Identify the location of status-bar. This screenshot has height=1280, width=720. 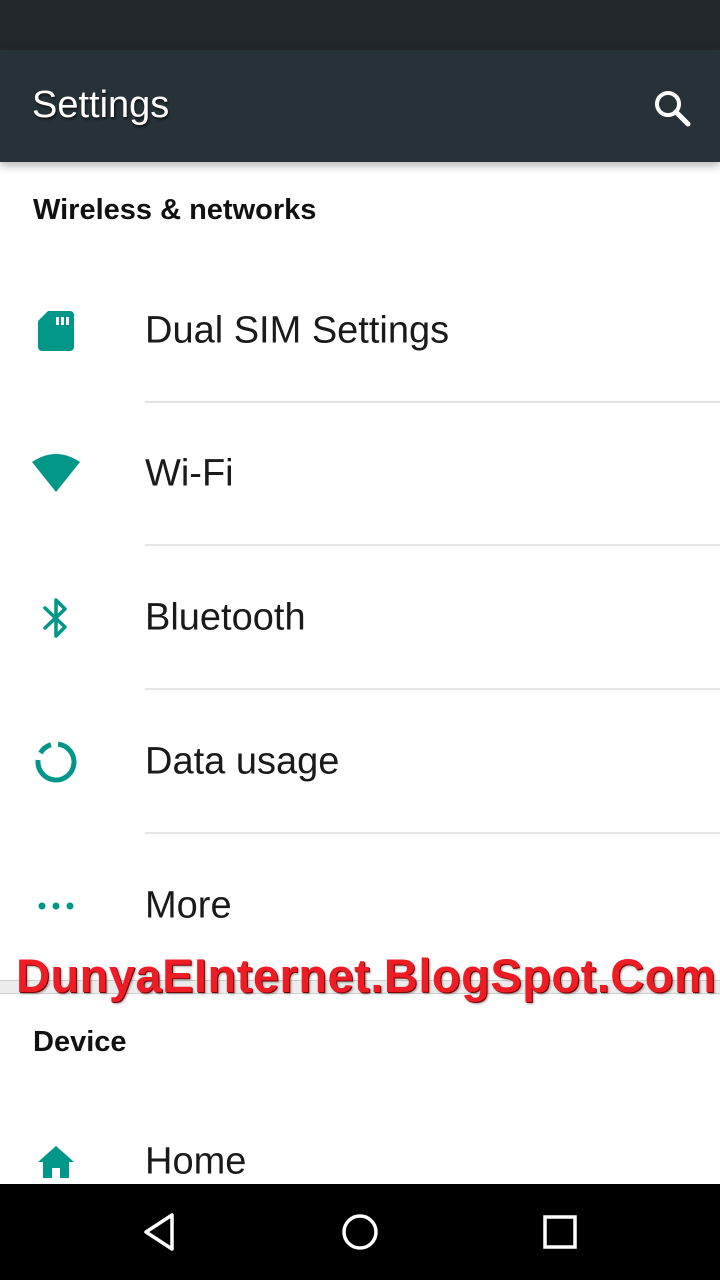
(360, 25).